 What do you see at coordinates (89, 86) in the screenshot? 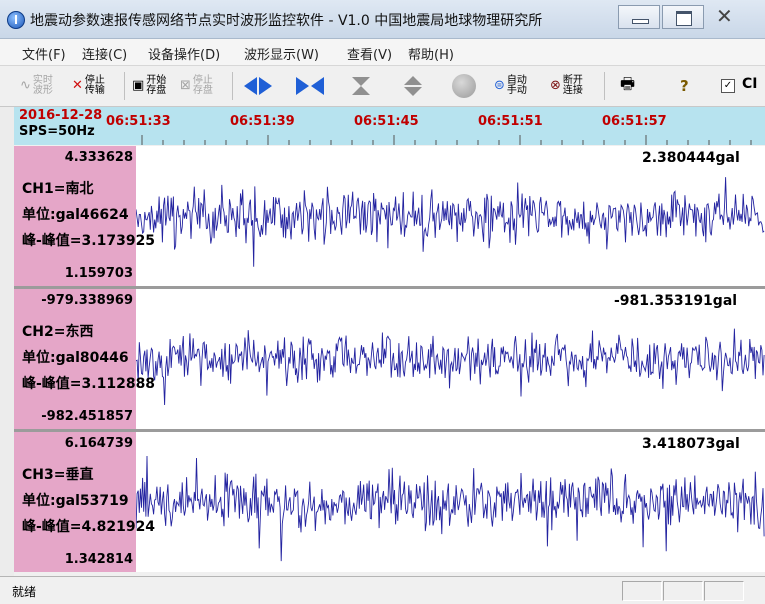
I see `stop-transfer-button: ✕ 停止传输` at bounding box center [89, 86].